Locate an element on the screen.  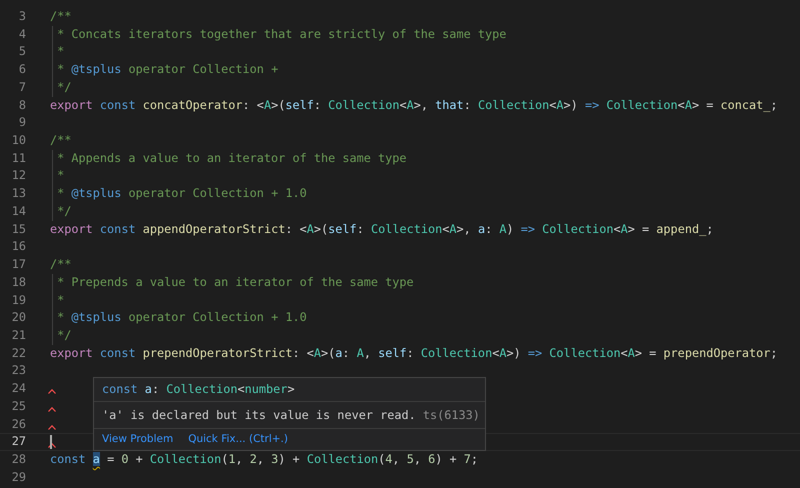
action-link: Quick Fix... (Ctrl+.) is located at coordinates (238, 439).